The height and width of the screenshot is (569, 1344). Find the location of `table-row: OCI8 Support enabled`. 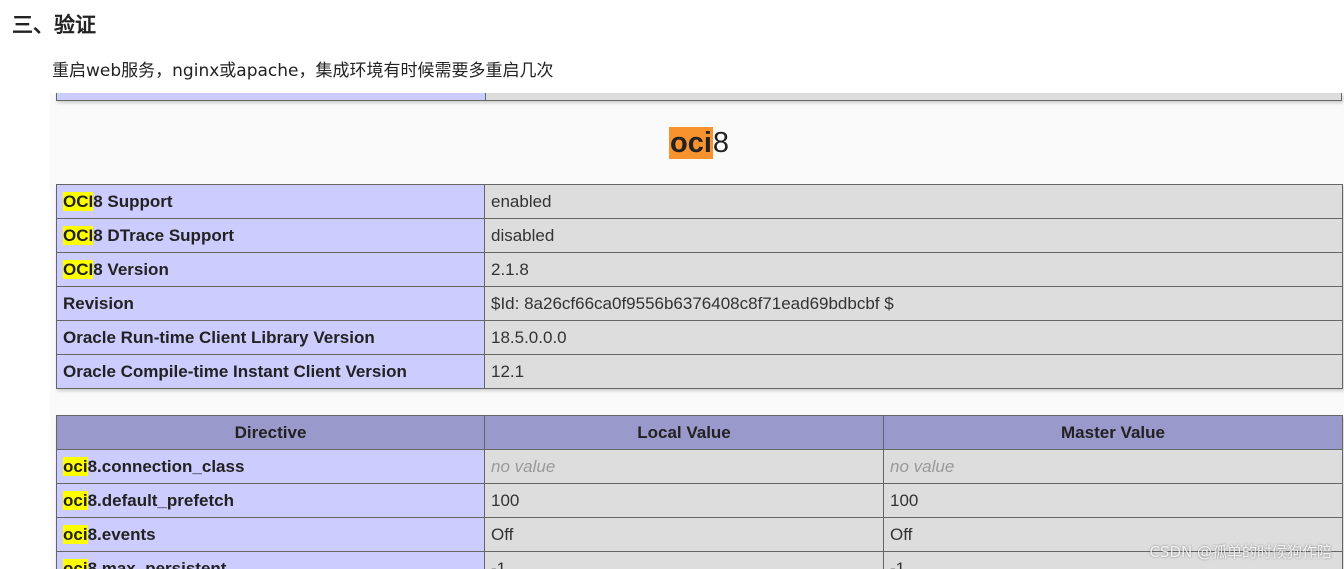

table-row: OCI8 Support enabled is located at coordinates (699, 201).